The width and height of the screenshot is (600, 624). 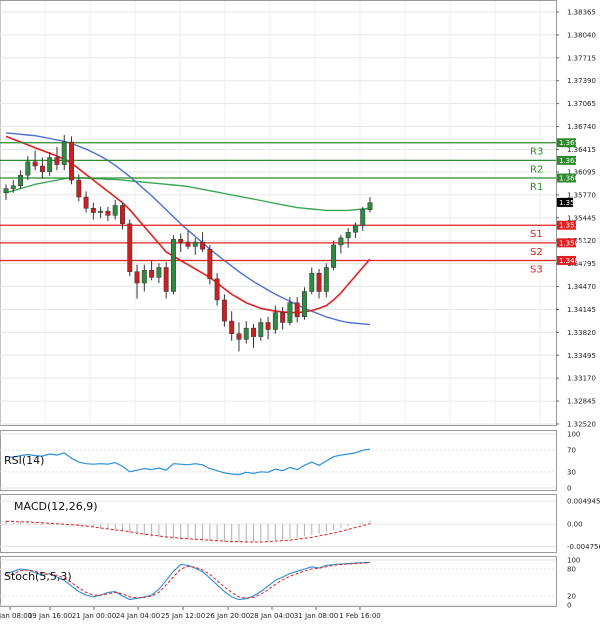 I want to click on stoch-axis: 10080 200, so click(x=573, y=583).